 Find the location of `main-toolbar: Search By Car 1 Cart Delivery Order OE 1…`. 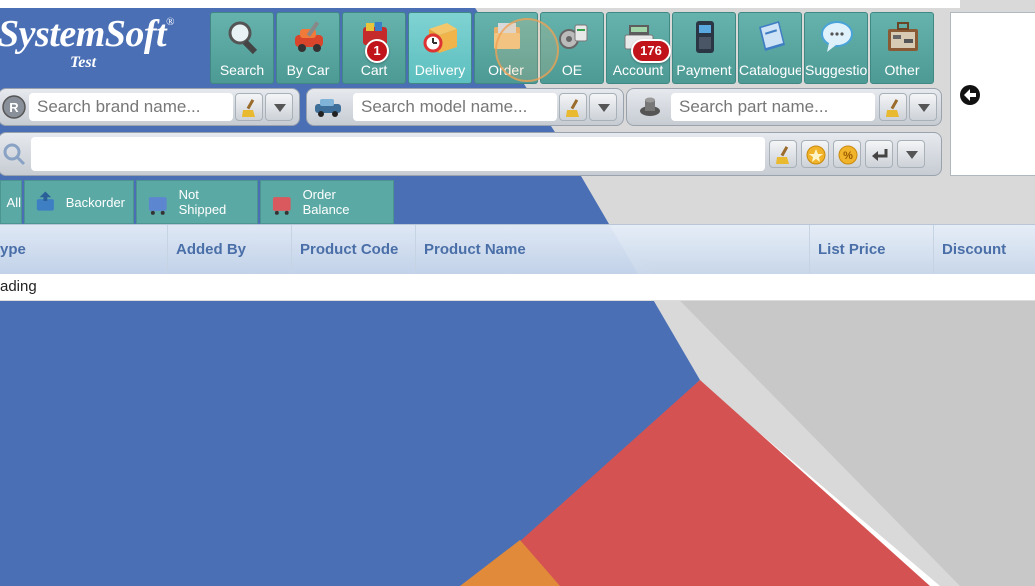

main-toolbar: Search By Car 1 Cart Delivery Order OE 1… is located at coordinates (572, 48).